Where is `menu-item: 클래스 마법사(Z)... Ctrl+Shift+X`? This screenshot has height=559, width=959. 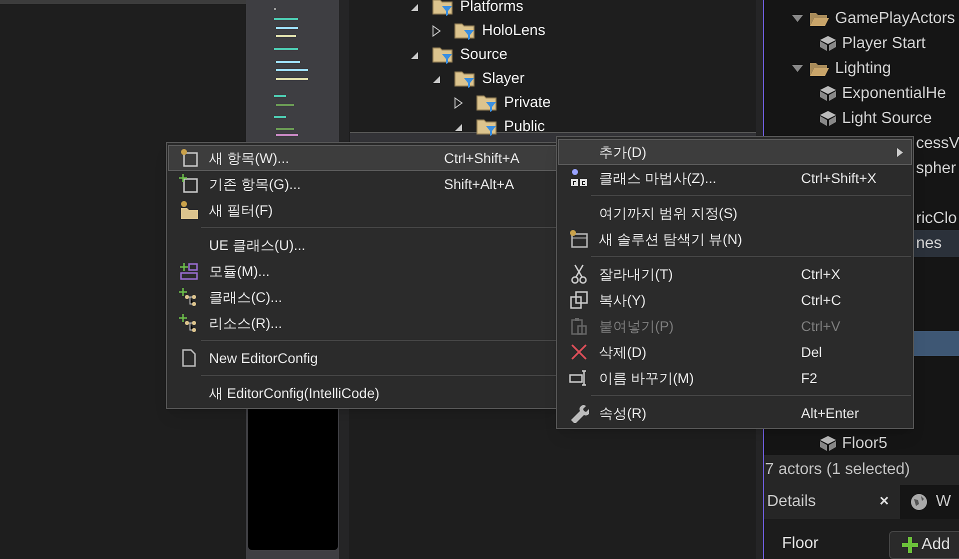
menu-item: 클래스 마법사(Z)... Ctrl+Shift+X is located at coordinates (735, 178).